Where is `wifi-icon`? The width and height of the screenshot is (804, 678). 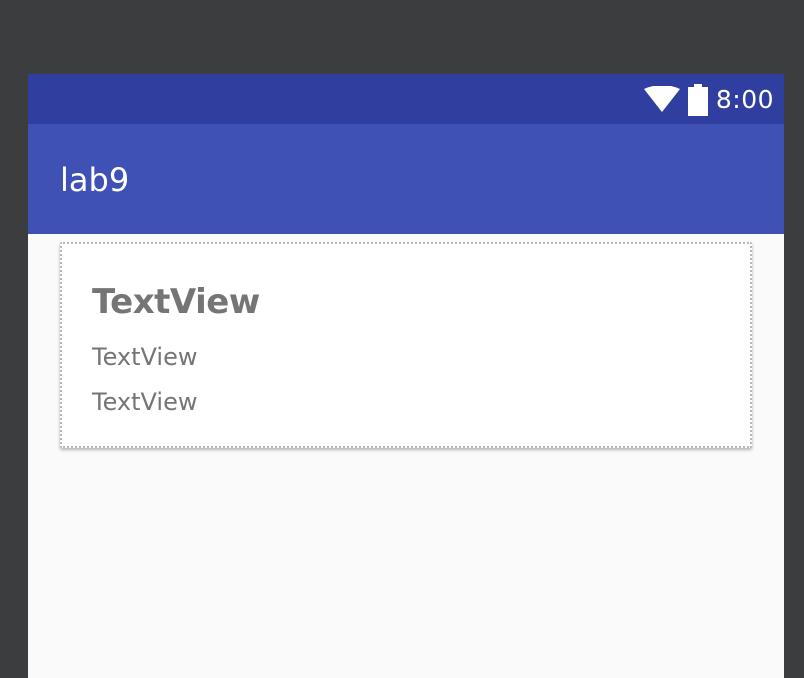
wifi-icon is located at coordinates (661, 100).